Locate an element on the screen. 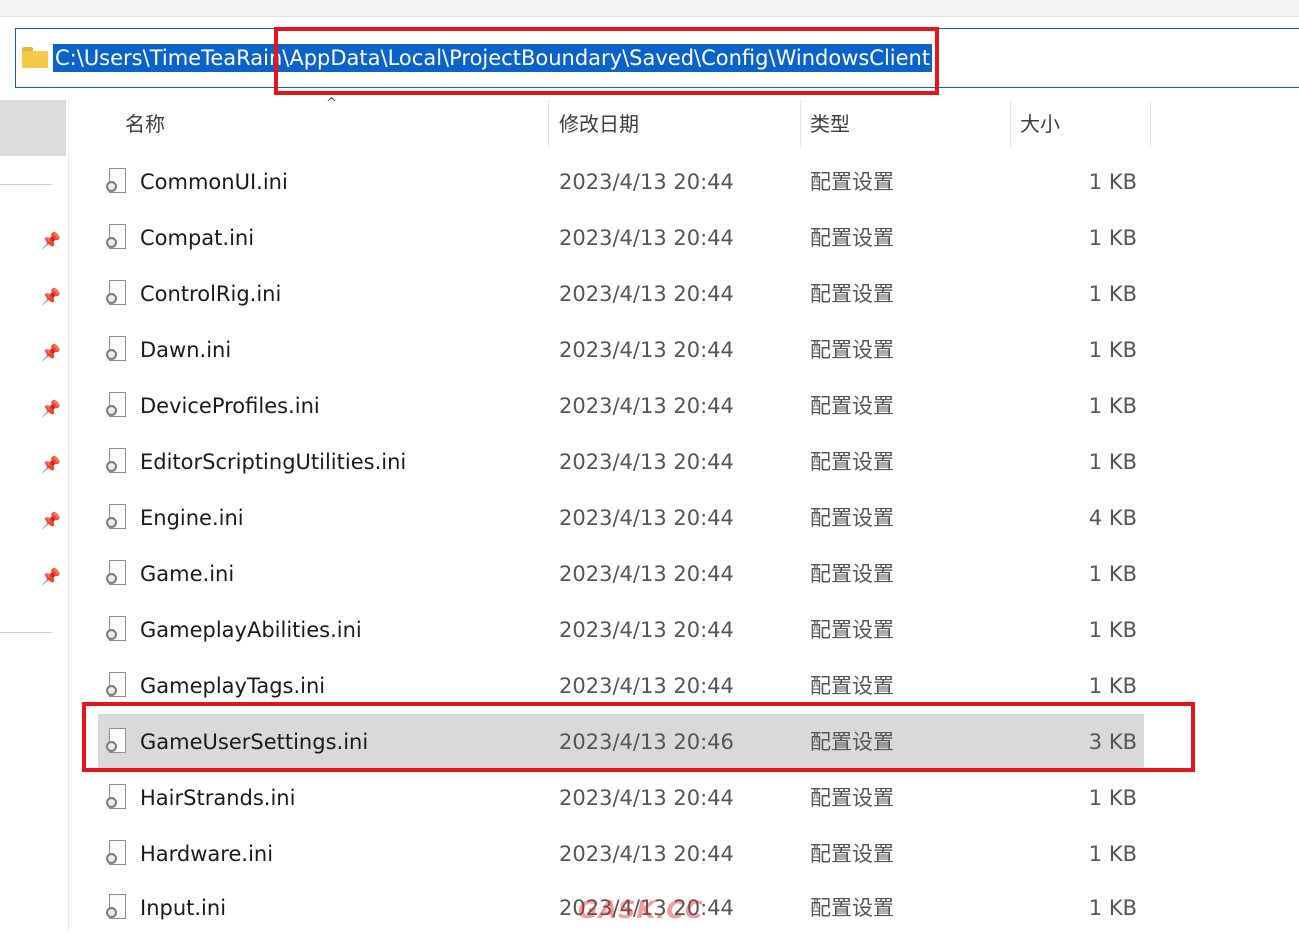  file-name: HairStrands.ini is located at coordinates (218, 798).